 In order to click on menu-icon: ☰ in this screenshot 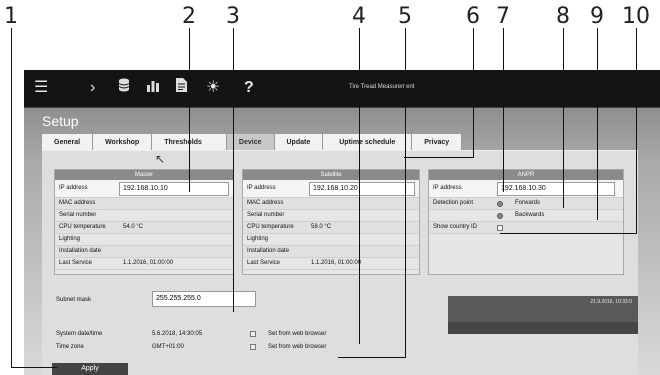, I will do `click(41, 88)`.